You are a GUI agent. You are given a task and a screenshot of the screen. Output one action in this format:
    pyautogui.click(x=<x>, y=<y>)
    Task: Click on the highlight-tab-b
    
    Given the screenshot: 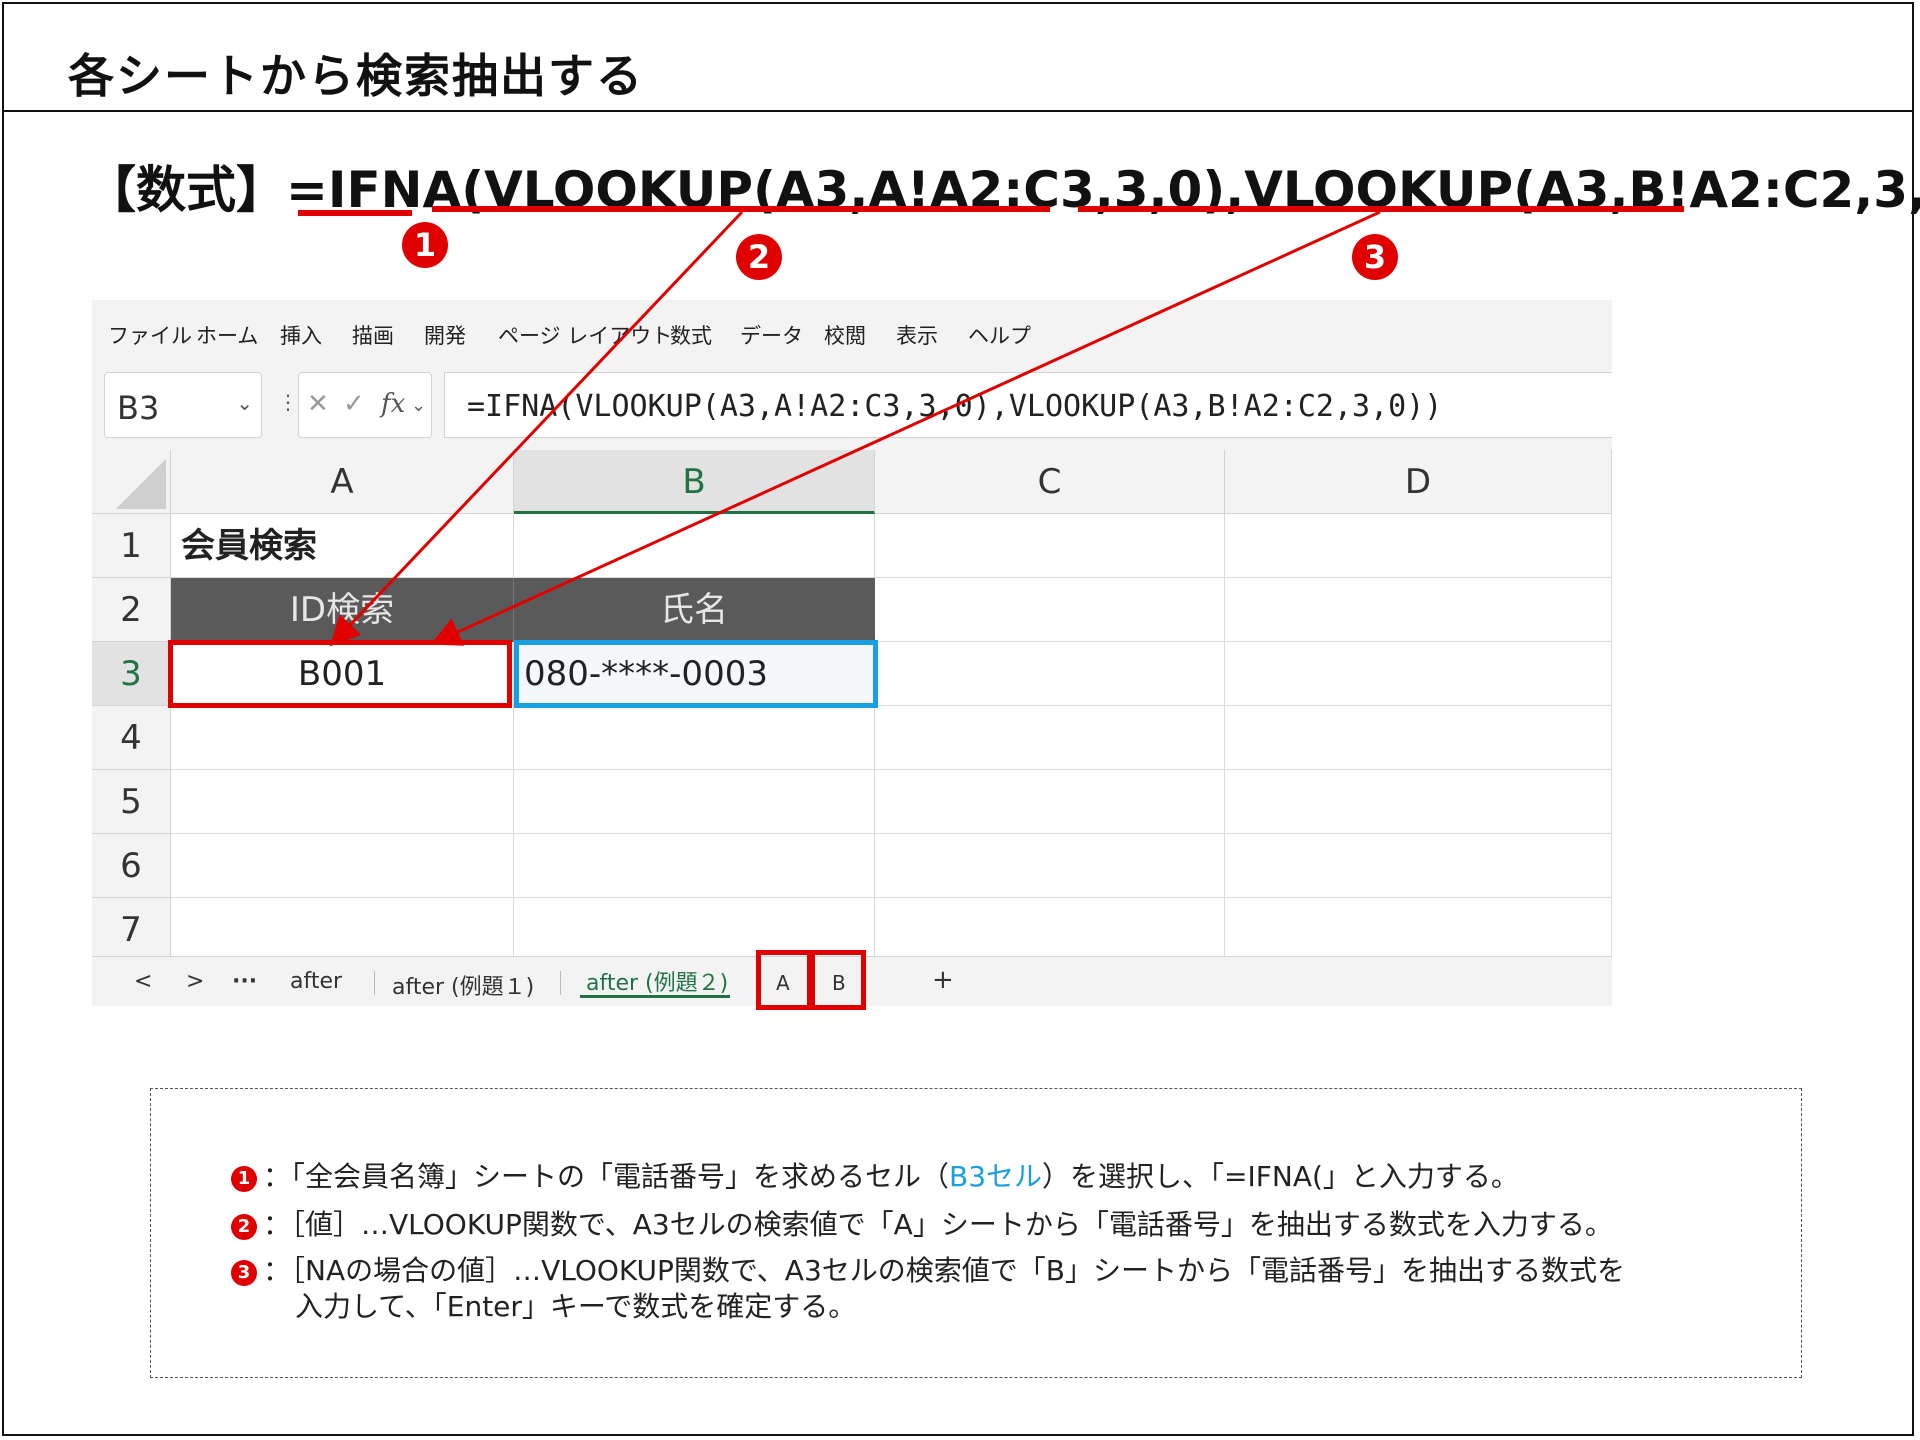 What is the action you would take?
    pyautogui.click(x=838, y=980)
    